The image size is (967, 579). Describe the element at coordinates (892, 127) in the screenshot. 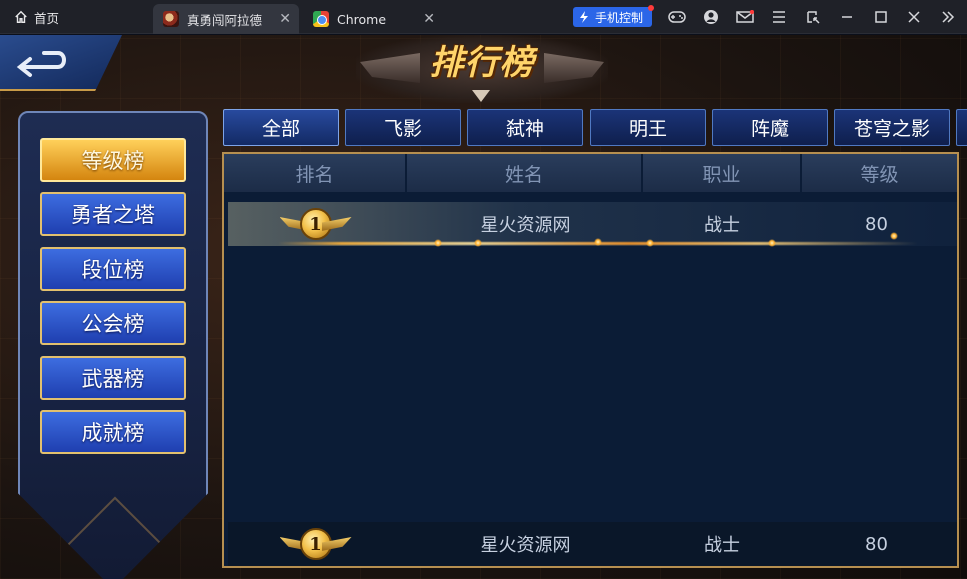

I see `category-tab-cangqiong: 苍穹之影` at that location.